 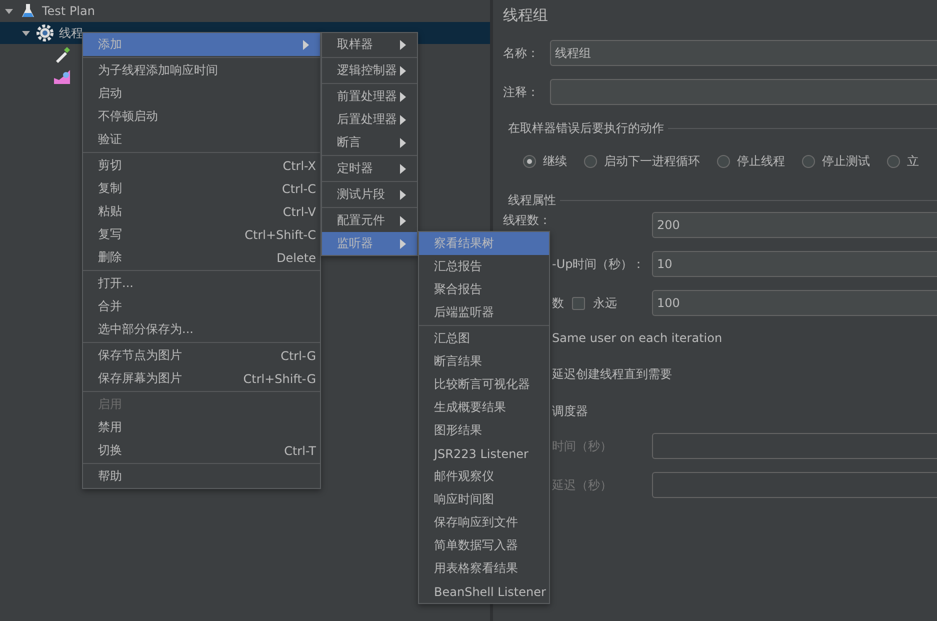 What do you see at coordinates (846, 161) in the screenshot?
I see `radio-label: 停止测试` at bounding box center [846, 161].